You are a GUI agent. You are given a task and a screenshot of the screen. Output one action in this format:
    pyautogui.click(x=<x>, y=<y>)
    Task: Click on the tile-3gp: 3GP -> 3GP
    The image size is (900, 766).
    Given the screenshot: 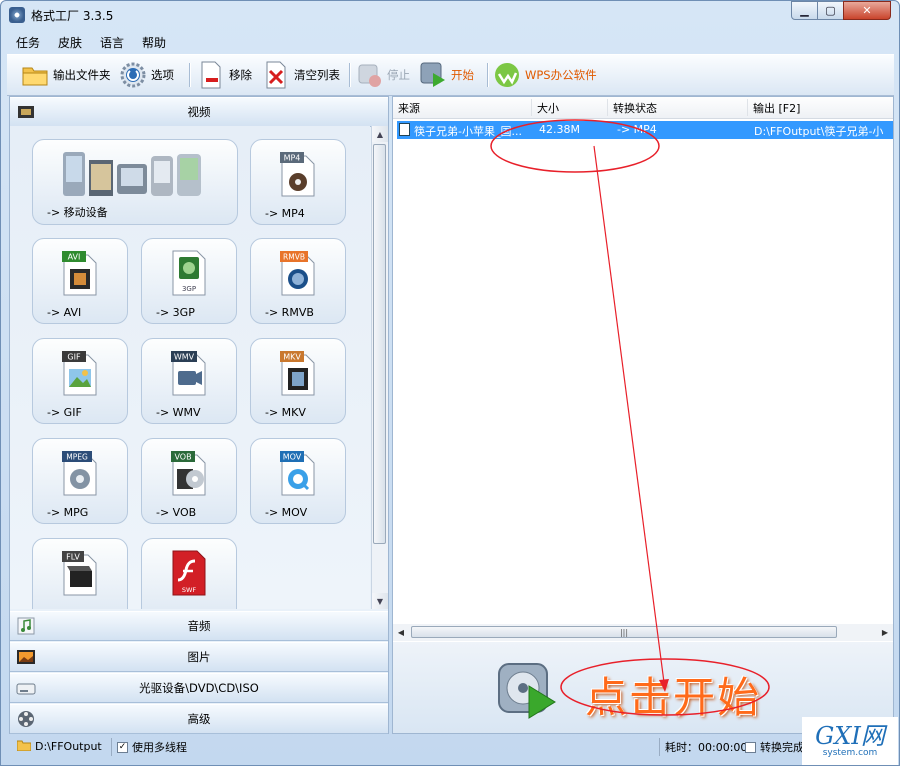 What is the action you would take?
    pyautogui.click(x=189, y=281)
    